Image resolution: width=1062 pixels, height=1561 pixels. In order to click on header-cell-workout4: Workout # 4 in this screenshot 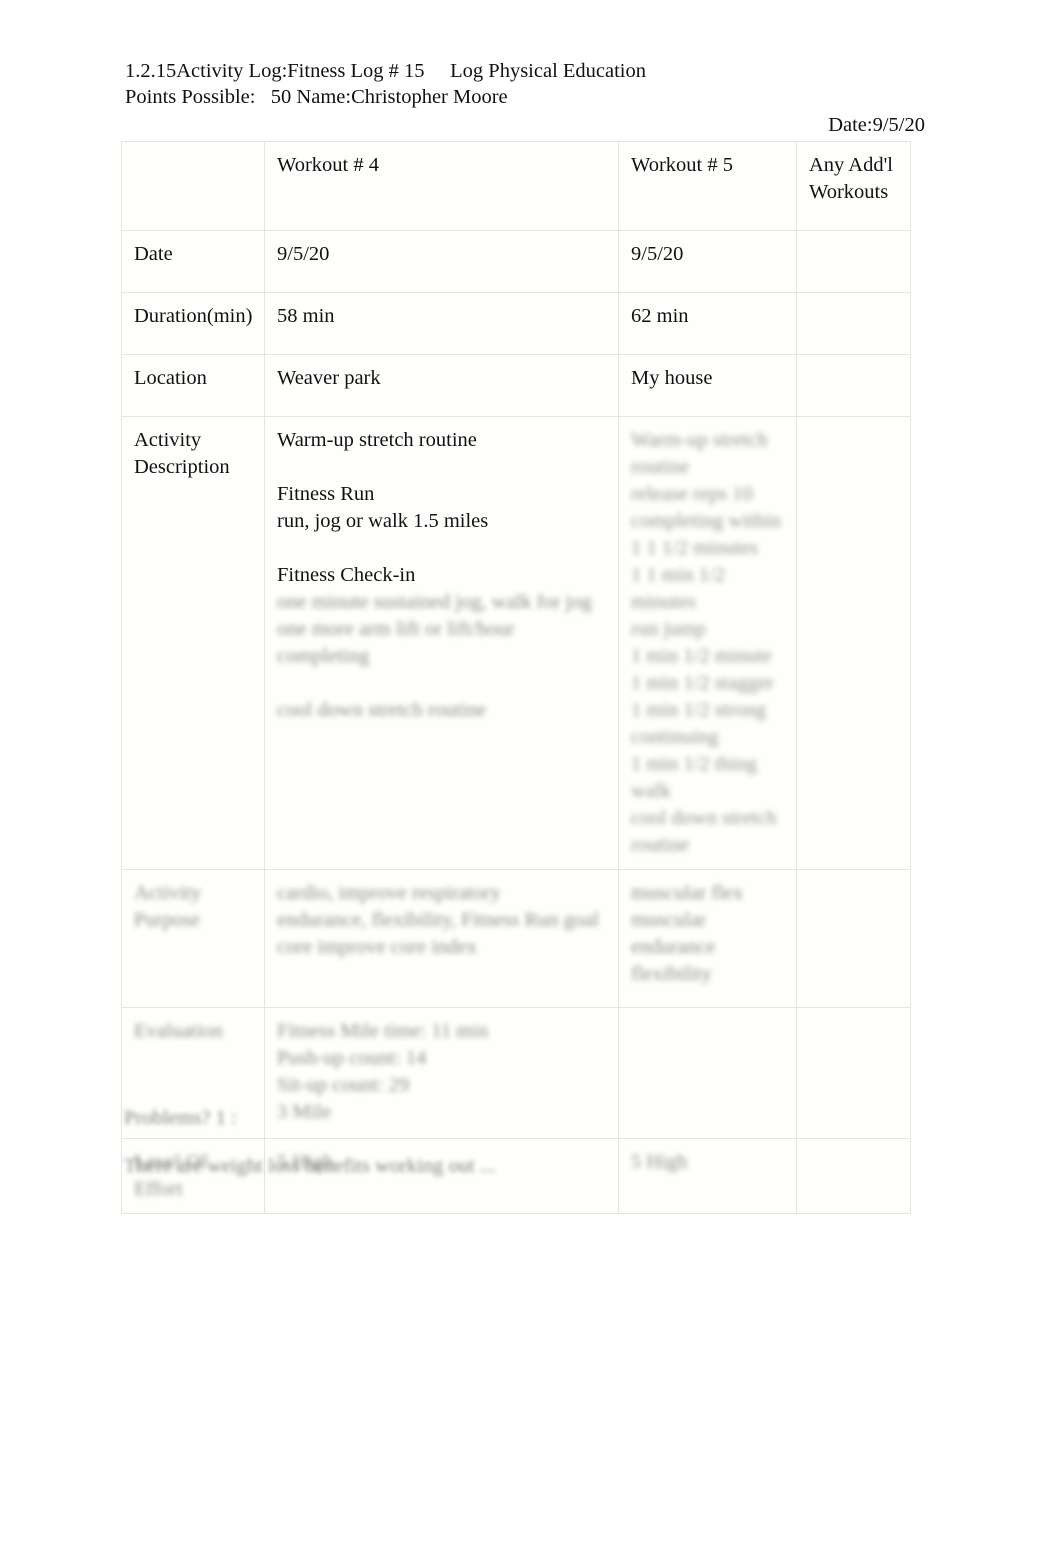, I will do `click(441, 186)`.